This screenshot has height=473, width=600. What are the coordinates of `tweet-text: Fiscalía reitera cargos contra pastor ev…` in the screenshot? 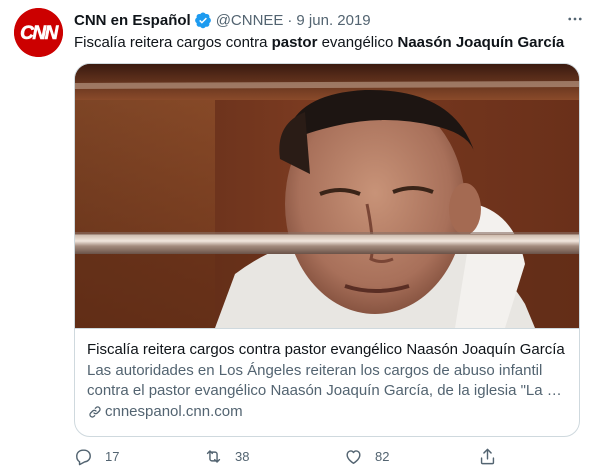 It's located at (330, 43).